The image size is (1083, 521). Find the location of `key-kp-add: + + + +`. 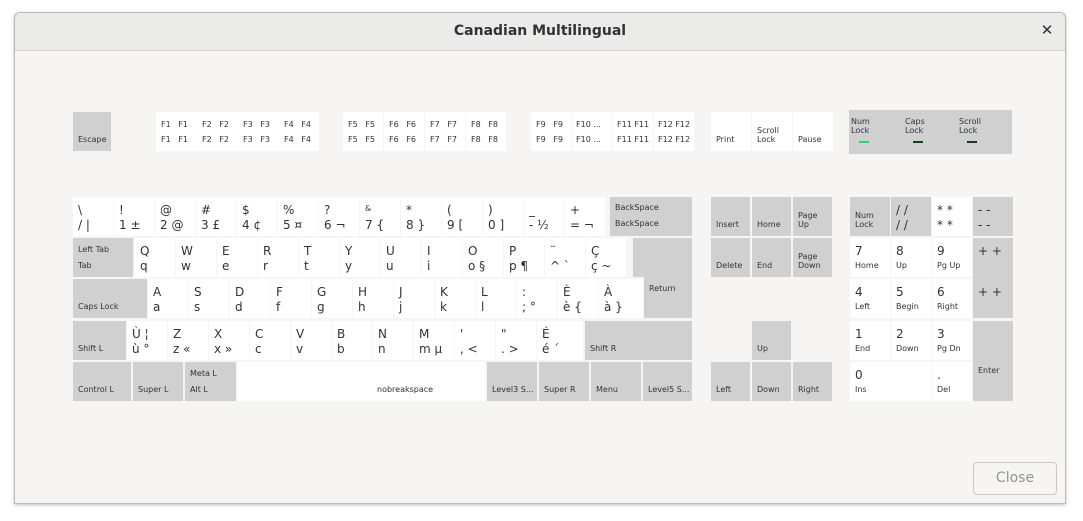

key-kp-add: + + + + is located at coordinates (993, 278).